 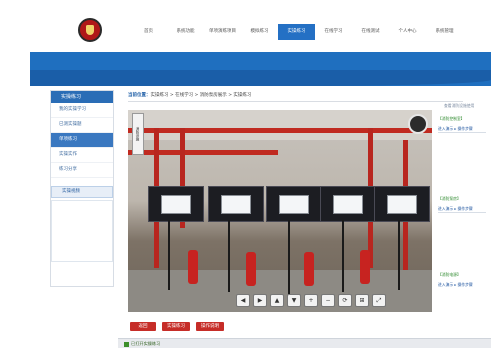 I want to click on instructions-button: 操作说明, so click(x=210, y=326).